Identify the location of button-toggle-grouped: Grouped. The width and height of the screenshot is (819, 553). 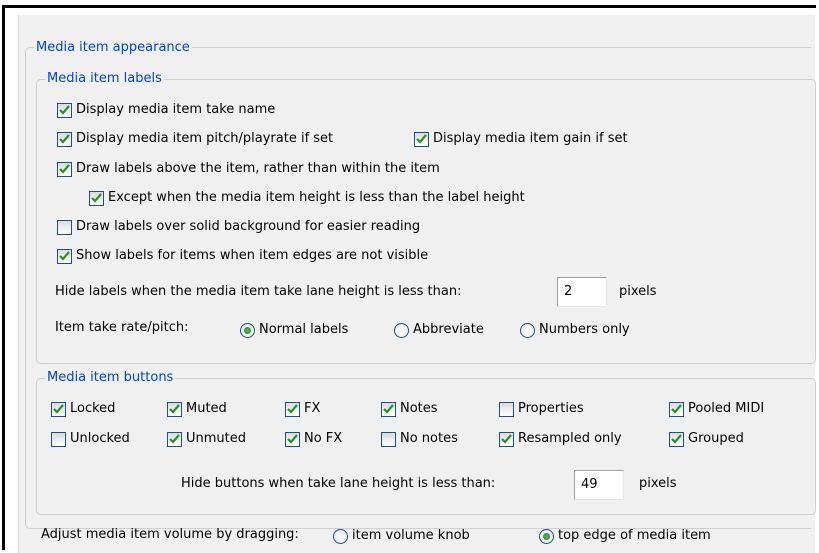
(706, 439).